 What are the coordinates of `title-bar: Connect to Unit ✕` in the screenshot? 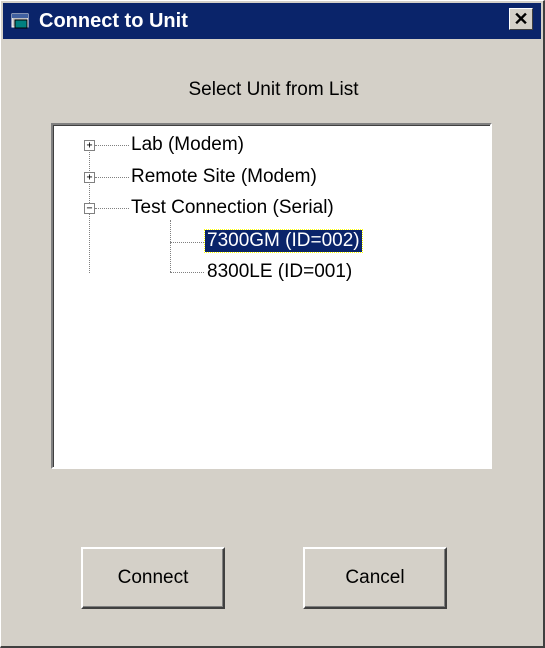 It's located at (272, 21).